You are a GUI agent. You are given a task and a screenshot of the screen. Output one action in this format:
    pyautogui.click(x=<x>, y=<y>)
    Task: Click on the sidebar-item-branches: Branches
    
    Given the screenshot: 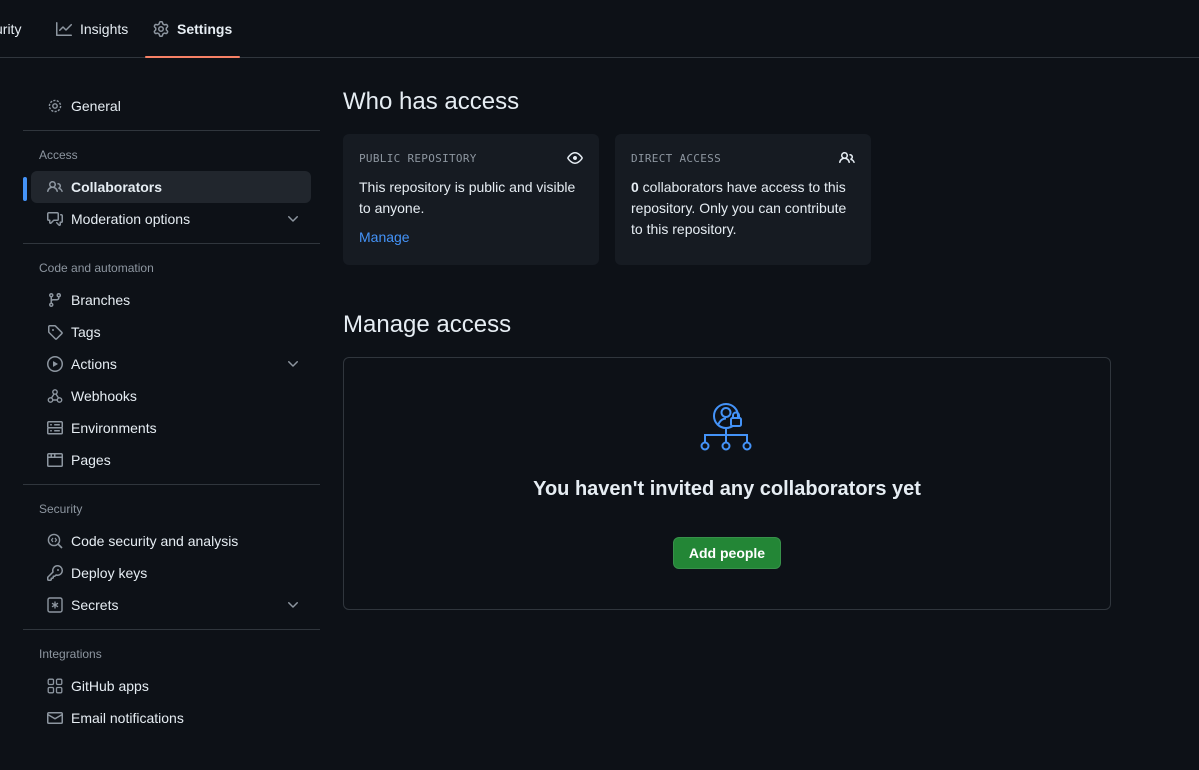 What is the action you would take?
    pyautogui.click(x=171, y=300)
    